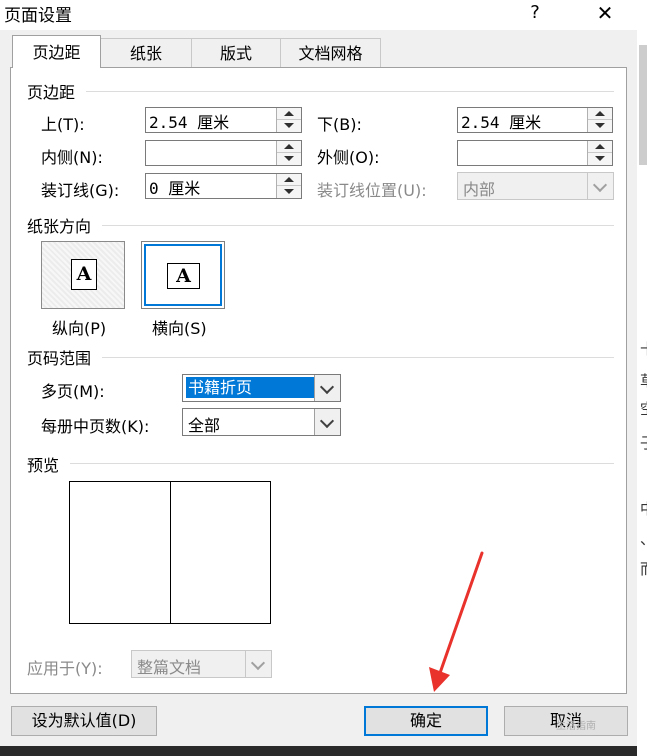 Image resolution: width=647 pixels, height=756 pixels. Describe the element at coordinates (348, 157) in the screenshot. I see `outside-margin-label: 外侧(O):` at that location.